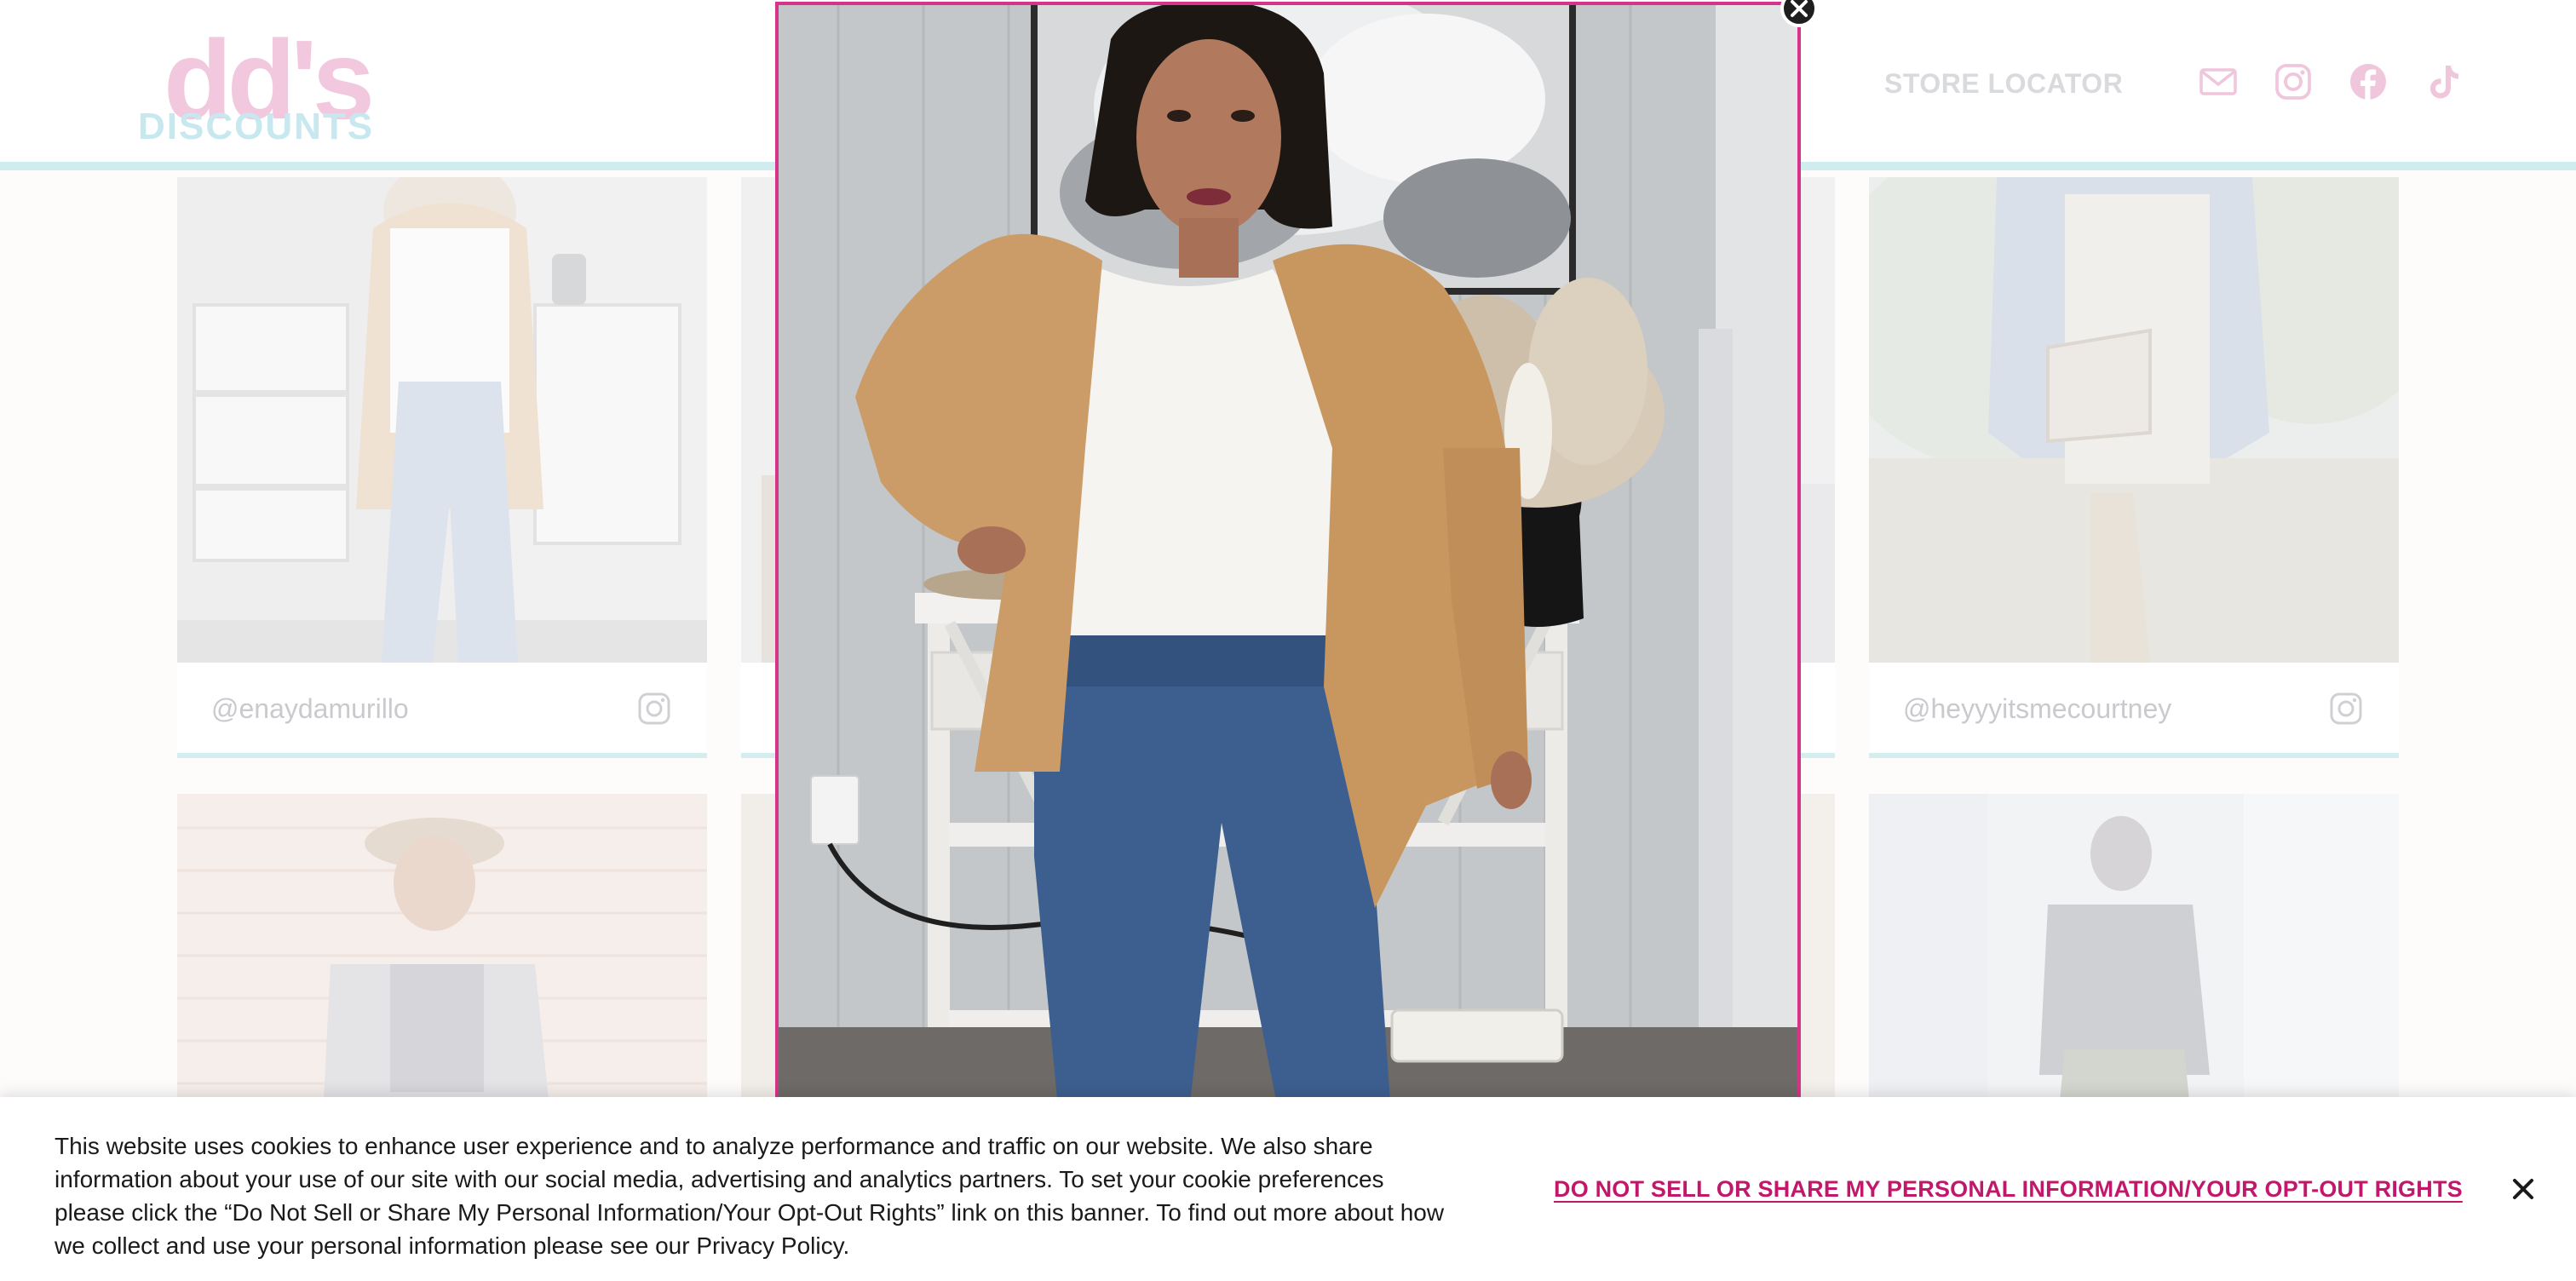  Describe the element at coordinates (310, 709) in the screenshot. I see `card-handle: @enaydamurillo` at that location.